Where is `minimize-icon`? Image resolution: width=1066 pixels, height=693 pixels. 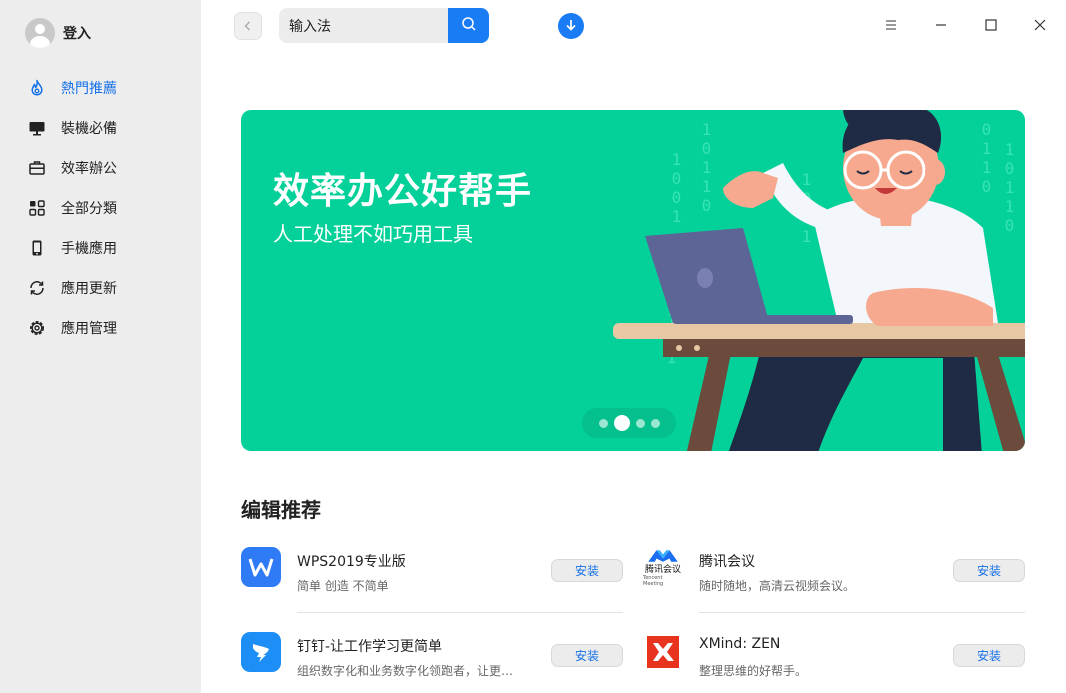
minimize-icon is located at coordinates (941, 26).